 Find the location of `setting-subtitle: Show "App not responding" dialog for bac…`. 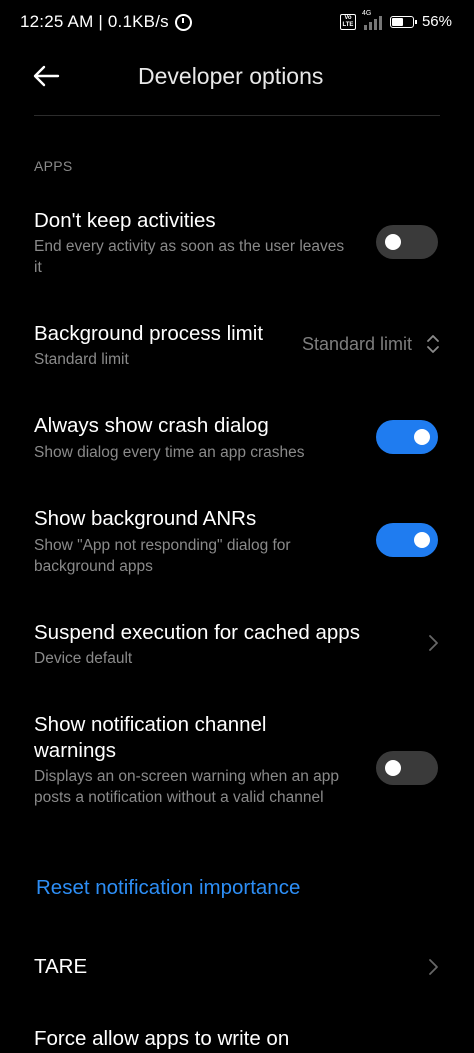

setting-subtitle: Show "App not responding" dialog for bac… is located at coordinates (162, 556).